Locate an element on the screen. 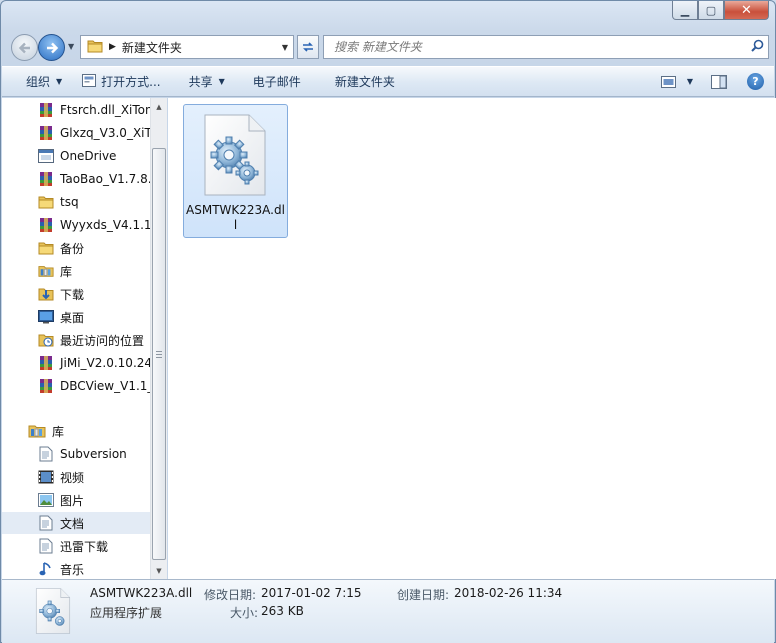 The image size is (776, 643). nav-library-item: 文档 is located at coordinates (76, 523).